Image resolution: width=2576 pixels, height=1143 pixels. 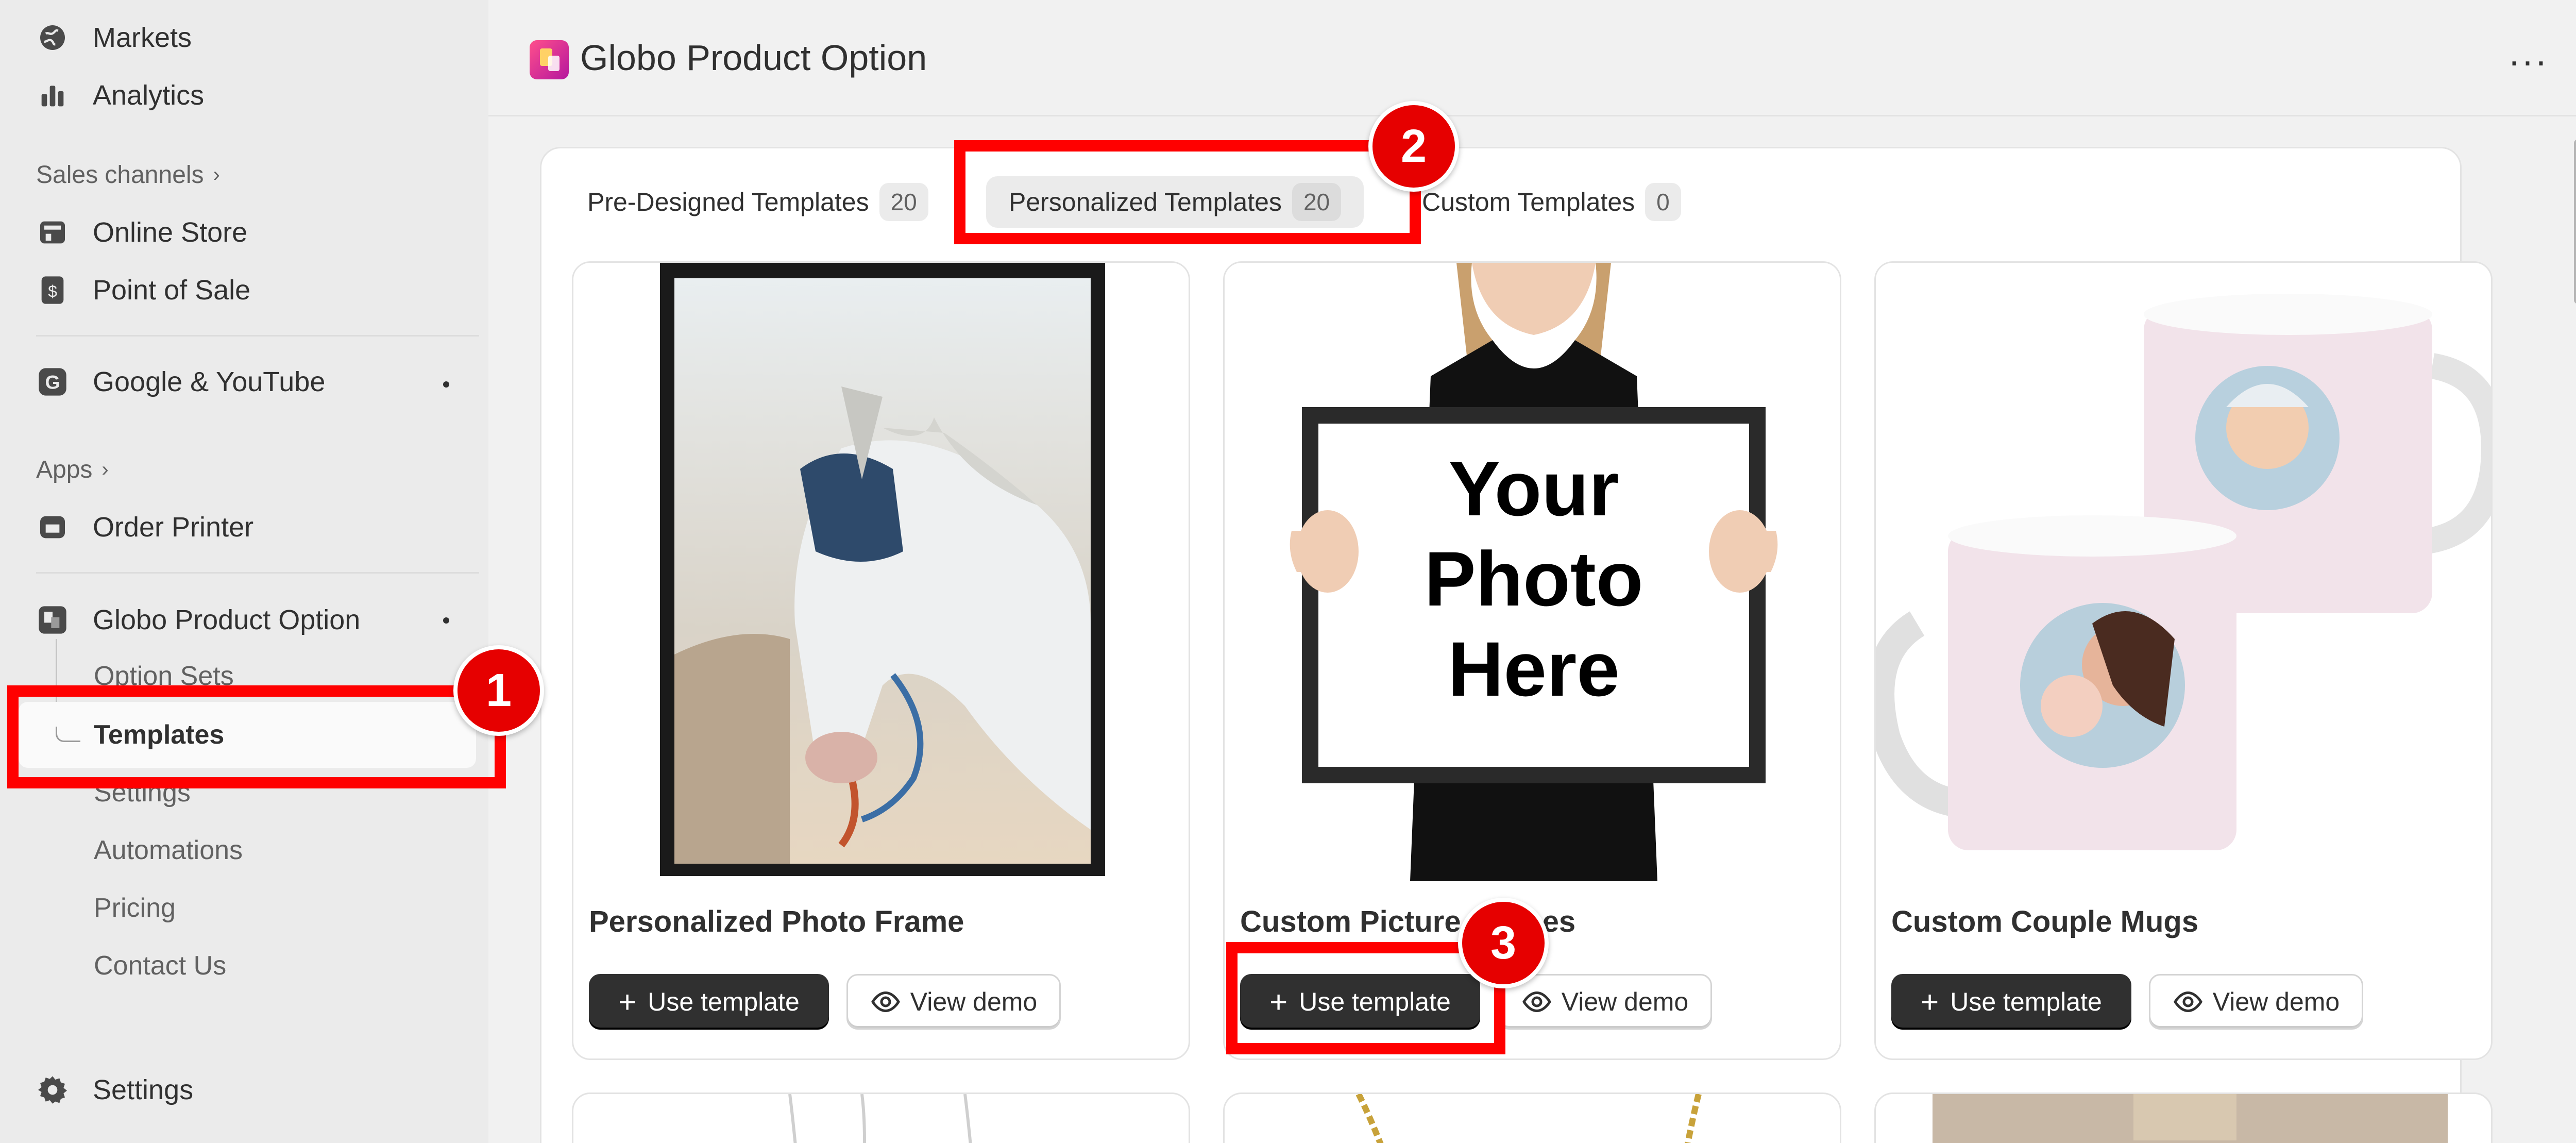 I want to click on template-image-chain, so click(x=1528, y=1118).